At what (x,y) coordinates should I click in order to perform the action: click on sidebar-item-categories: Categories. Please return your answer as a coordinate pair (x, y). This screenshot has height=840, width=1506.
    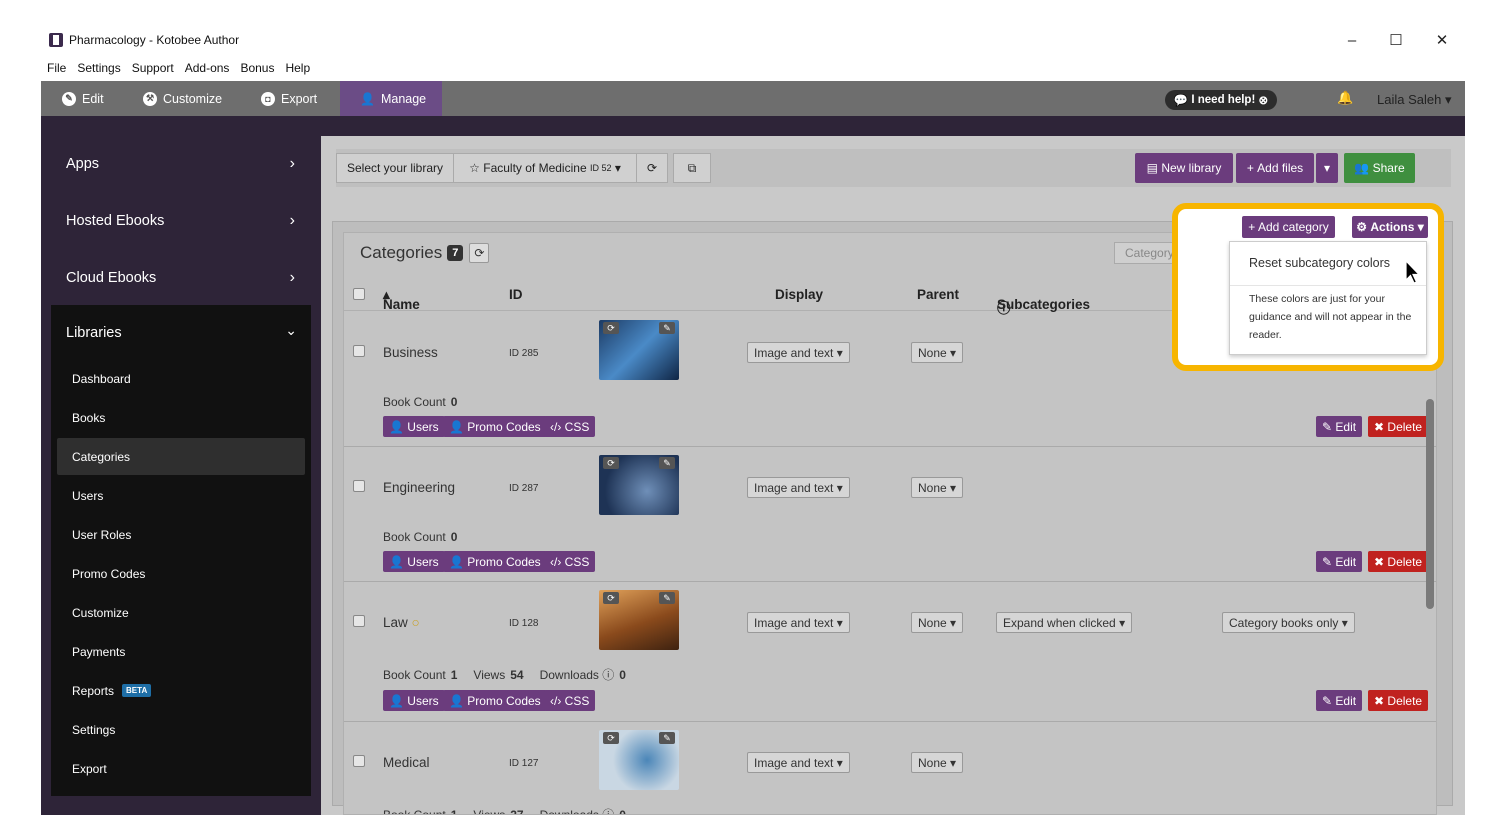
    Looking at the image, I should click on (181, 456).